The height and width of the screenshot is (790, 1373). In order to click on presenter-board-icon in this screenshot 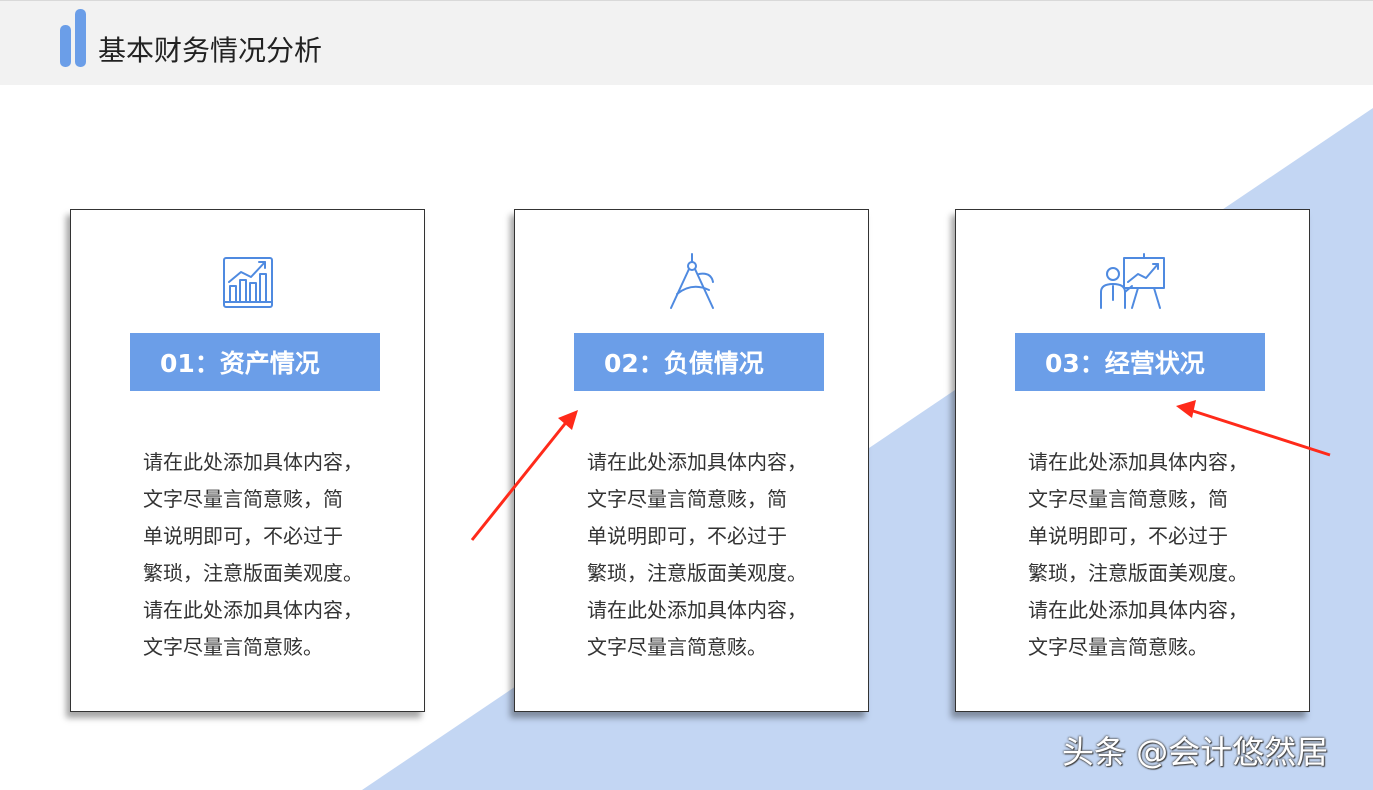, I will do `click(1132, 281)`.